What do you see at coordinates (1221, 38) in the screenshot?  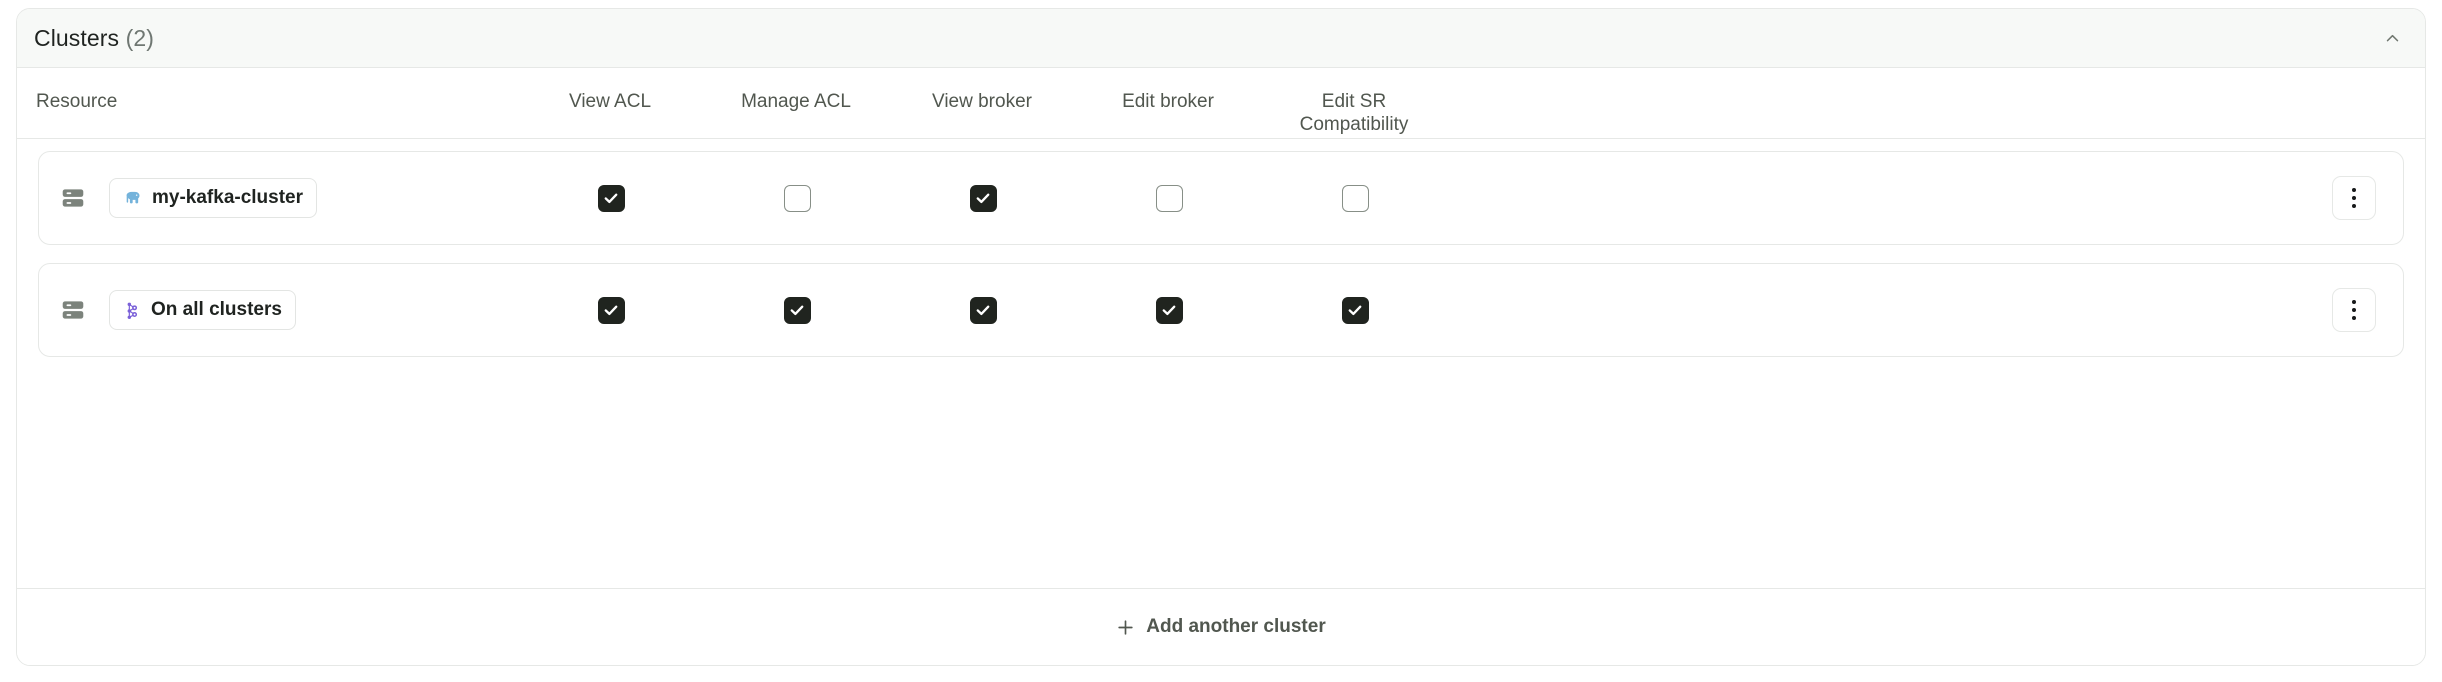 I see `panel-header: Clusters (2)` at bounding box center [1221, 38].